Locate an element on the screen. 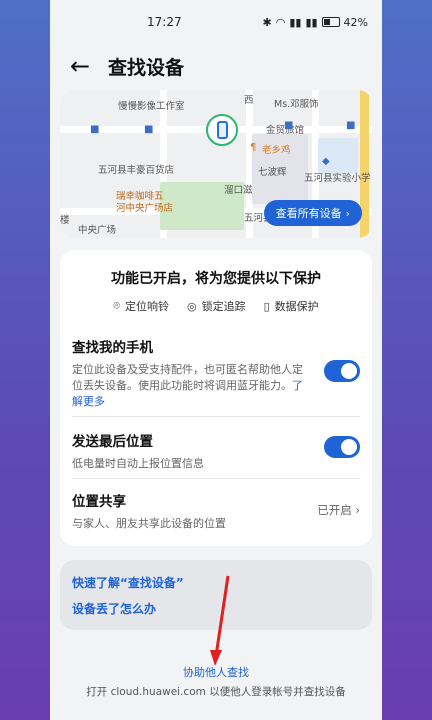 The image size is (432, 720). signal-icon: ▮▮ is located at coordinates (295, 22).